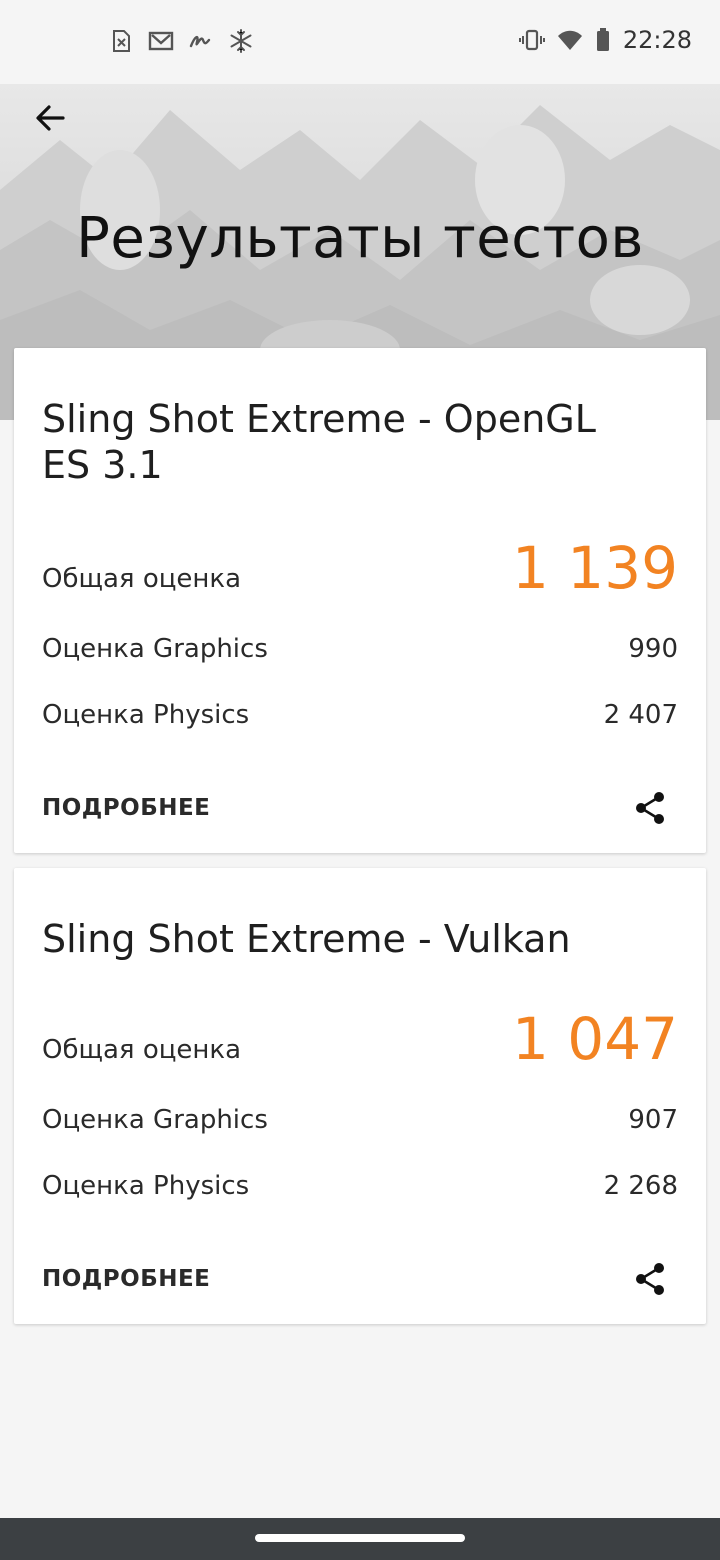 This screenshot has height=1560, width=720. What do you see at coordinates (360, 42) in the screenshot?
I see `status-bar: 22:28` at bounding box center [360, 42].